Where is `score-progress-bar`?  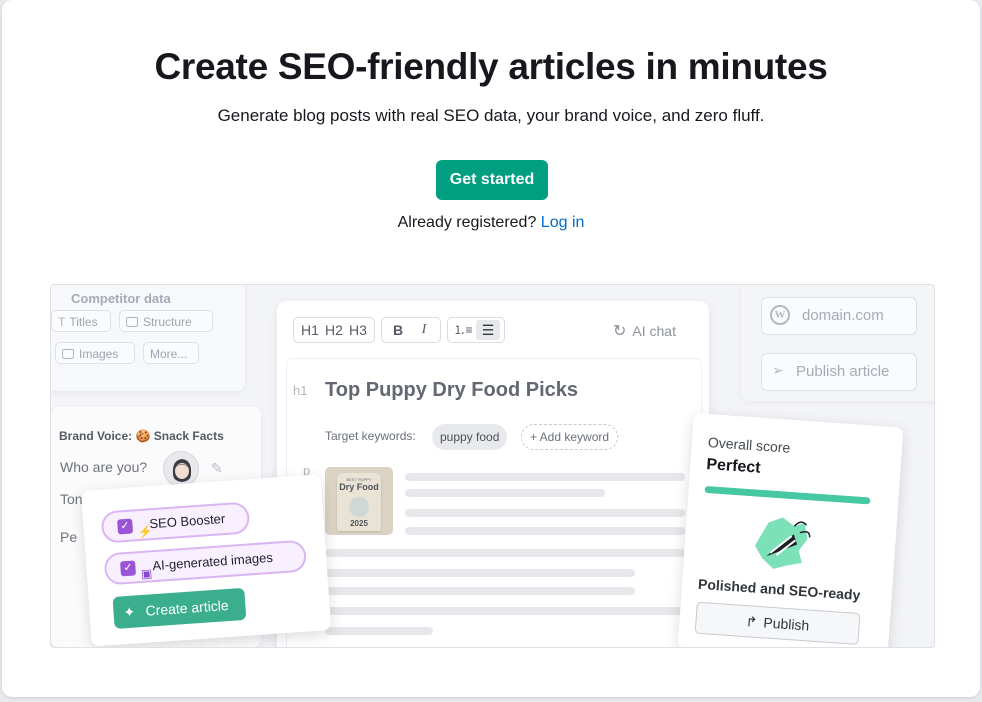 score-progress-bar is located at coordinates (787, 495).